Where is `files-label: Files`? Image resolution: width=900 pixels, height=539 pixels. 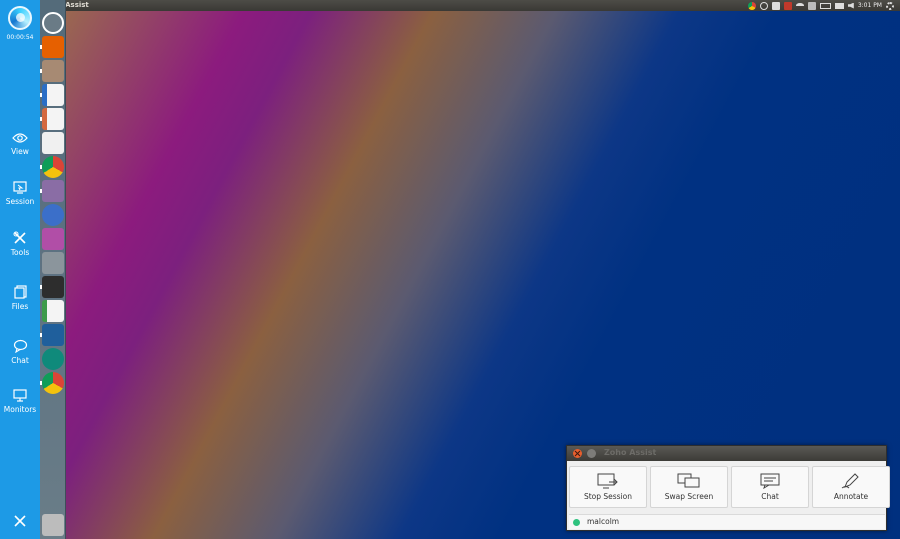
files-label: Files is located at coordinates (20, 306).